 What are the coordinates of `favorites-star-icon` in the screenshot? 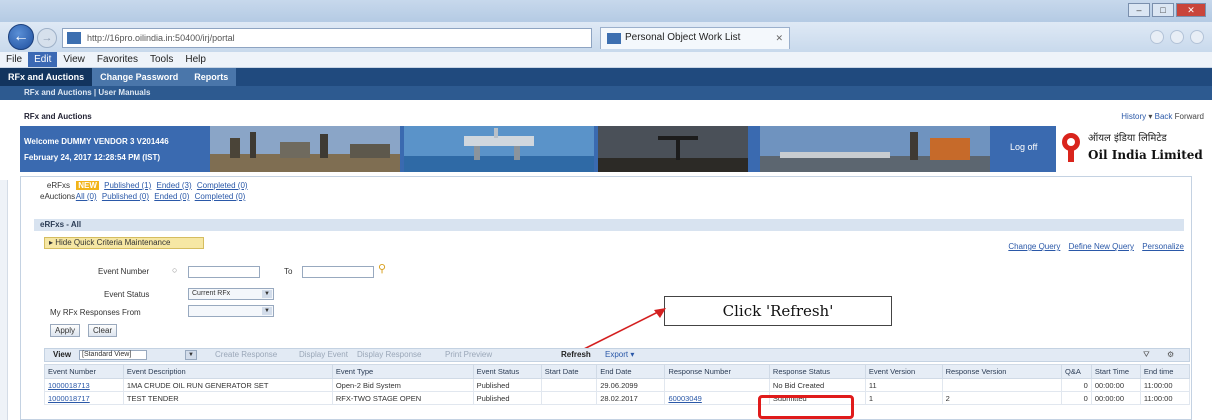 It's located at (1177, 37).